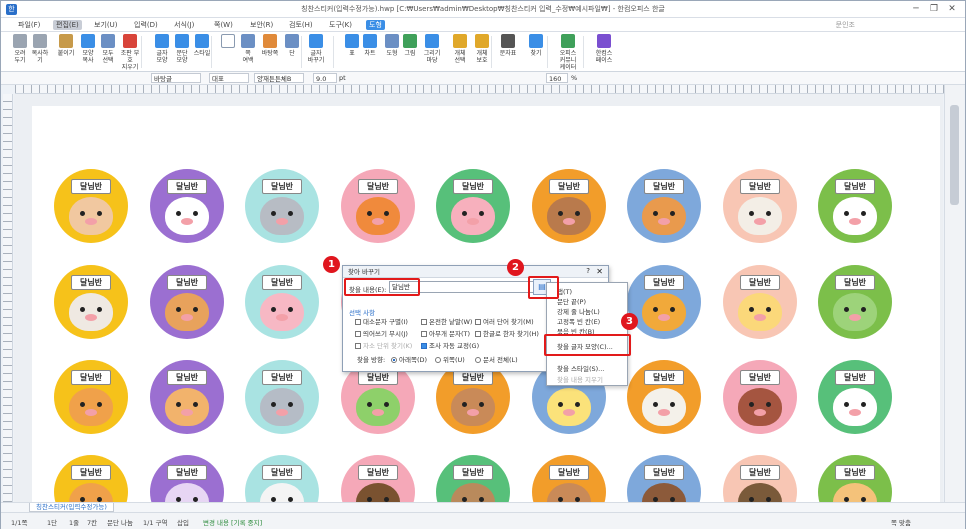 The width and height of the screenshot is (966, 529). What do you see at coordinates (248, 49) in the screenshot?
I see `ribbon-button-margin: 쪽 여백` at bounding box center [248, 49].